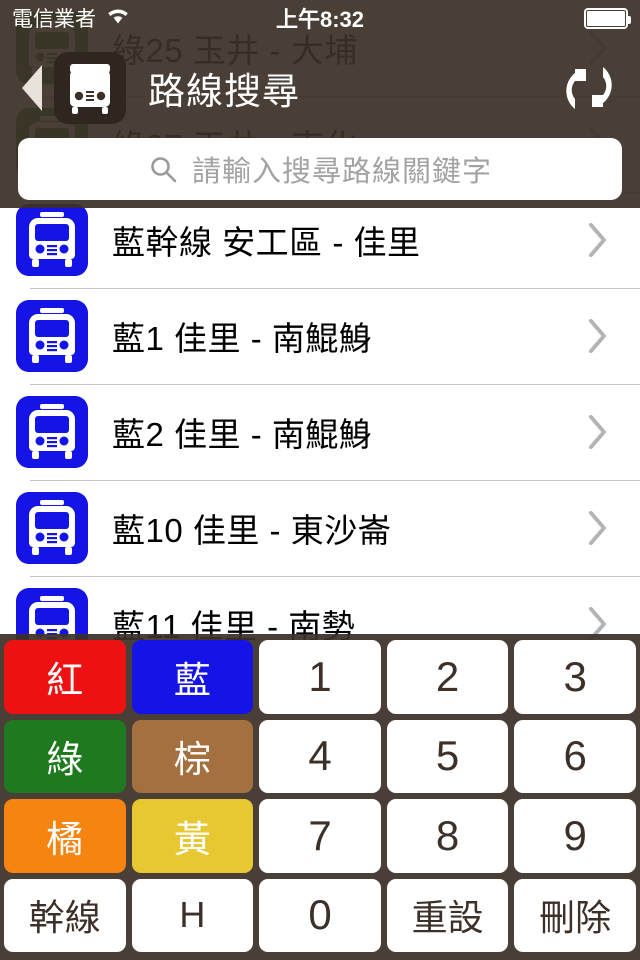 Image resolution: width=640 pixels, height=960 pixels. What do you see at coordinates (118, 18) in the screenshot?
I see `wifi-icon` at bounding box center [118, 18].